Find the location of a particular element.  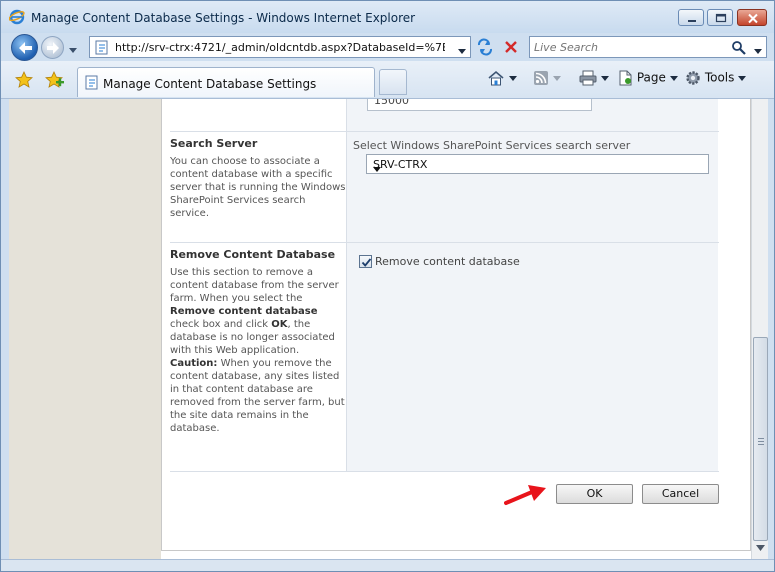

gear-icon is located at coordinates (693, 78).